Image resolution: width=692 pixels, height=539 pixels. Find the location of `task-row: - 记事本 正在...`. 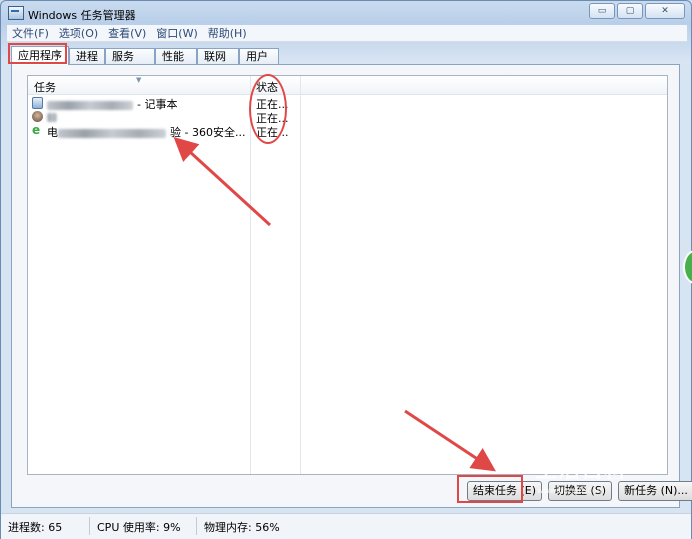

task-row: - 记事本 正在... is located at coordinates (347, 103).